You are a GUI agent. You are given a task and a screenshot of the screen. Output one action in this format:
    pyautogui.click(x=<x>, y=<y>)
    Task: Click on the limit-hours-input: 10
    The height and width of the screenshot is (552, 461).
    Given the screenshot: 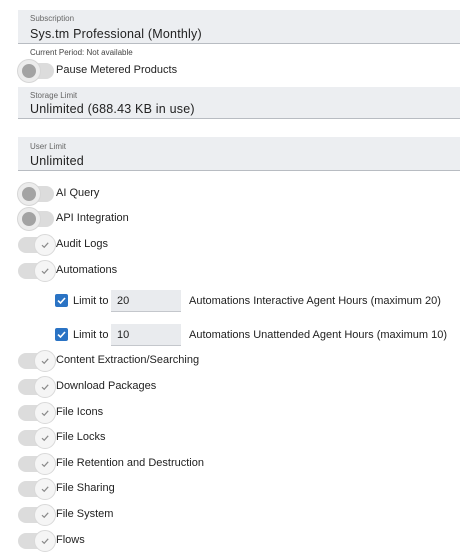 What is the action you would take?
    pyautogui.click(x=146, y=335)
    